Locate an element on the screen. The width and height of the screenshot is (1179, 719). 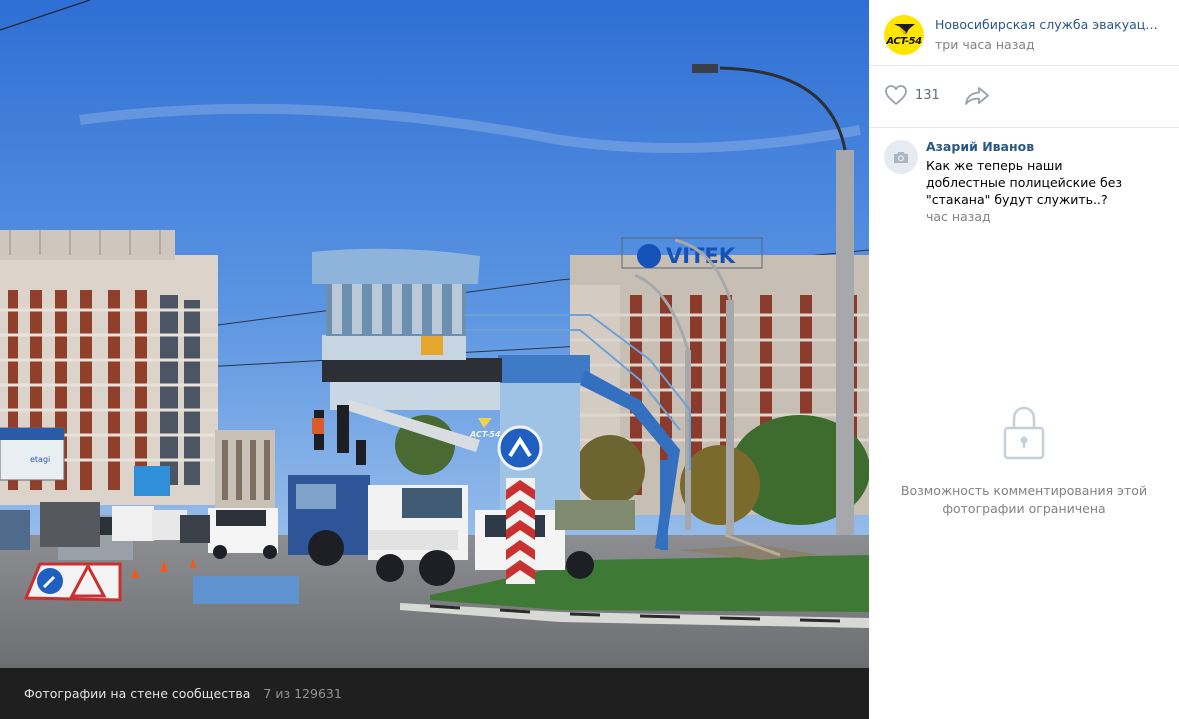
camera-icon is located at coordinates (901, 157).